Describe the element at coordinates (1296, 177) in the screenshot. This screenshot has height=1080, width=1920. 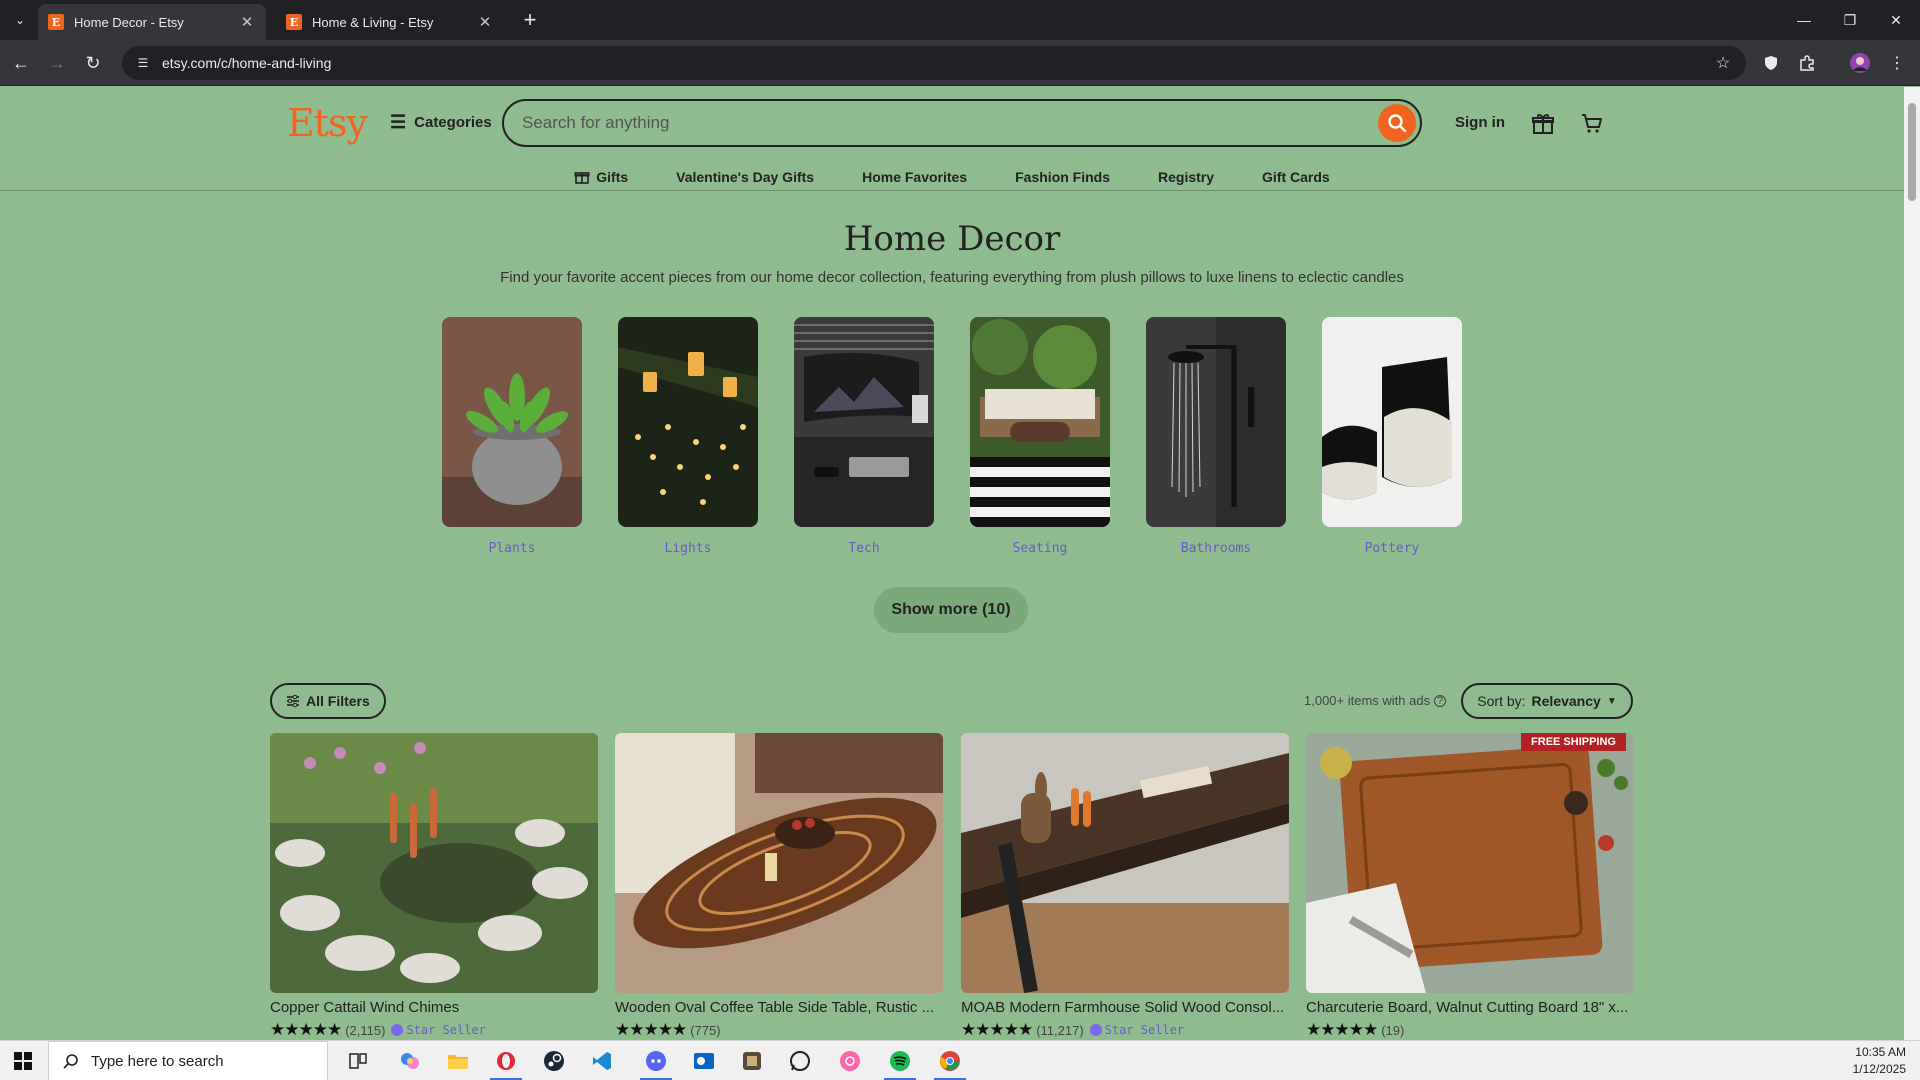
I see `subnav-gift-cards: Gift Cards` at that location.